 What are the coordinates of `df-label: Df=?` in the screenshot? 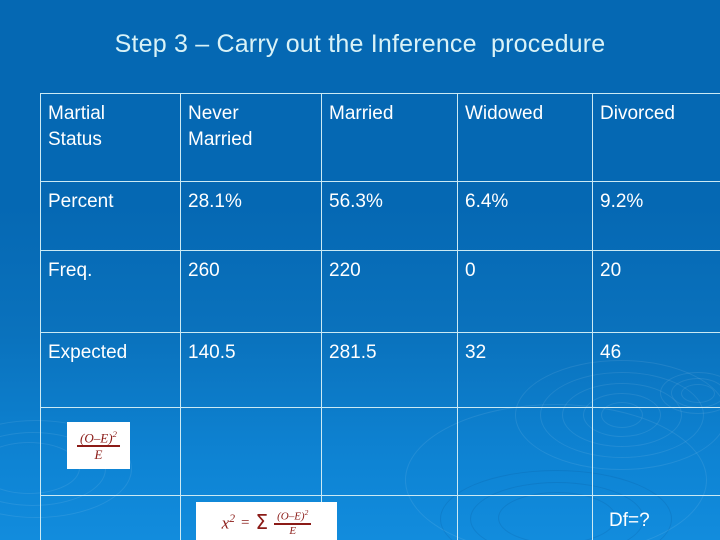 It's located at (629, 520).